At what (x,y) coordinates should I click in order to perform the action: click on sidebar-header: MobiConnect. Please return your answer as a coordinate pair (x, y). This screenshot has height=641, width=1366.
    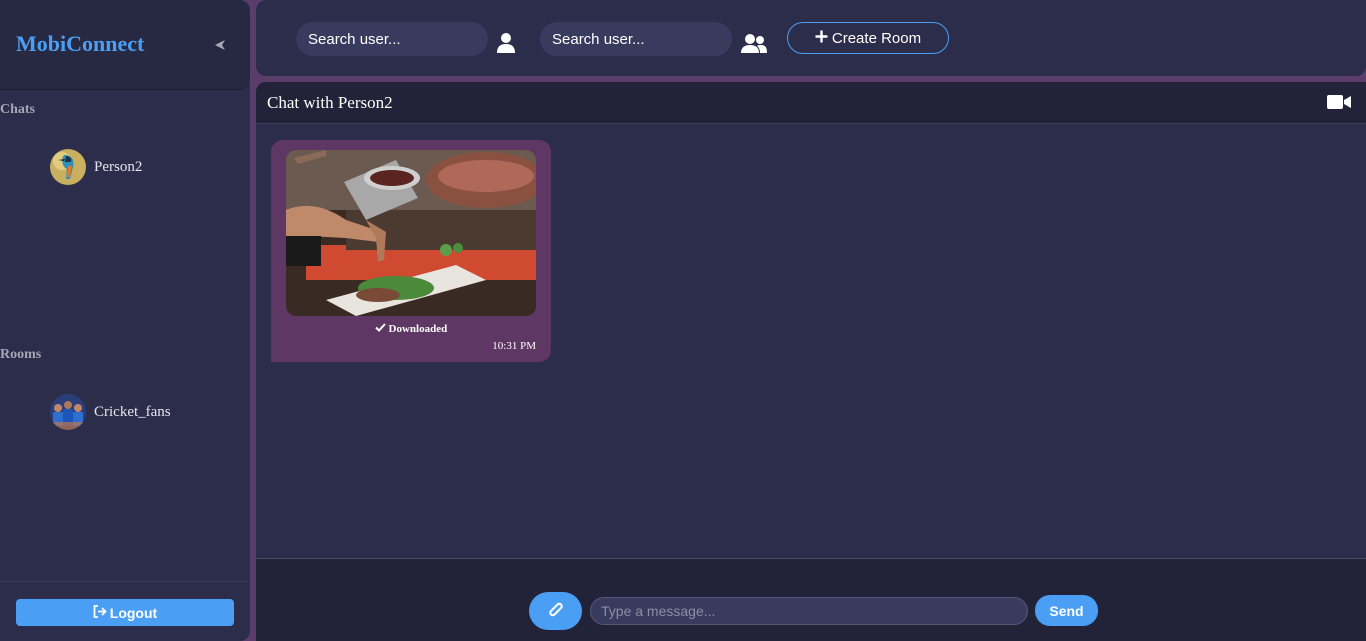
    Looking at the image, I should click on (125, 45).